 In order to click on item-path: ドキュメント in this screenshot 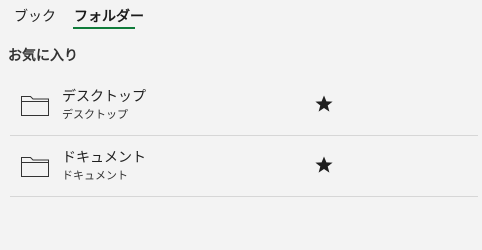, I will do `click(95, 175)`.